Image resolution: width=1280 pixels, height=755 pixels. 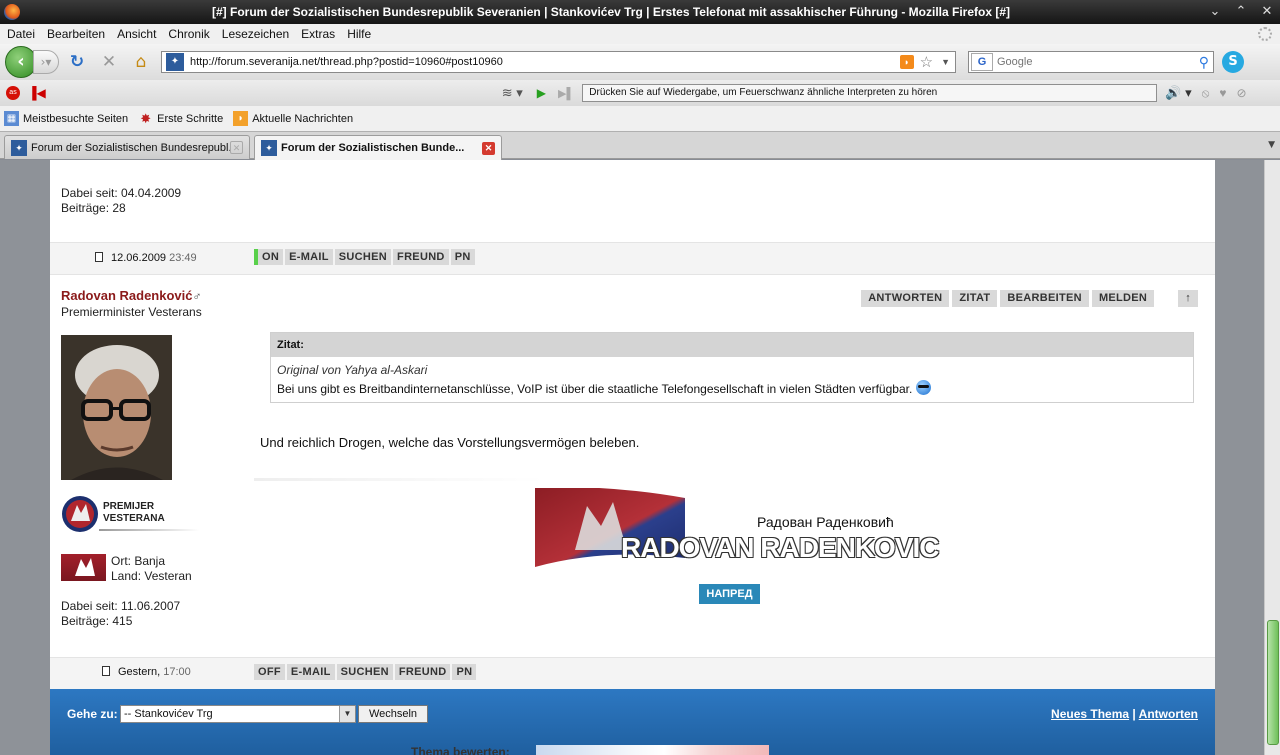 I want to click on maximize-button: ⌃, so click(x=1241, y=12).